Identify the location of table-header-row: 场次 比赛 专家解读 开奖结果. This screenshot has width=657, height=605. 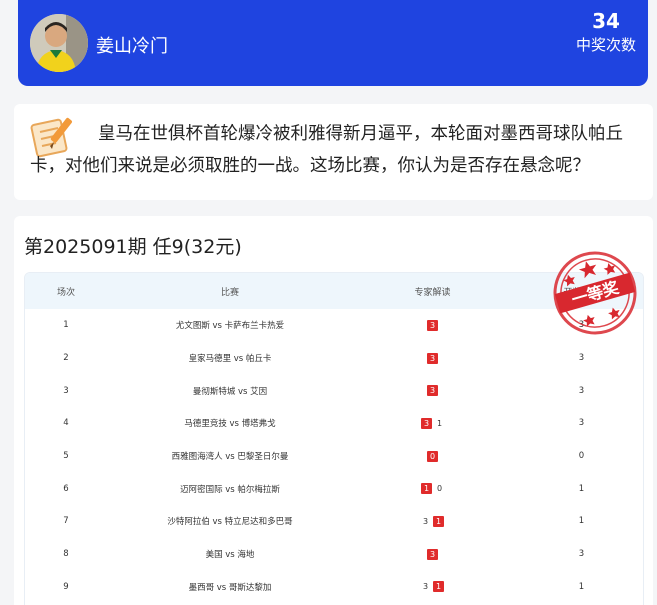
(334, 291).